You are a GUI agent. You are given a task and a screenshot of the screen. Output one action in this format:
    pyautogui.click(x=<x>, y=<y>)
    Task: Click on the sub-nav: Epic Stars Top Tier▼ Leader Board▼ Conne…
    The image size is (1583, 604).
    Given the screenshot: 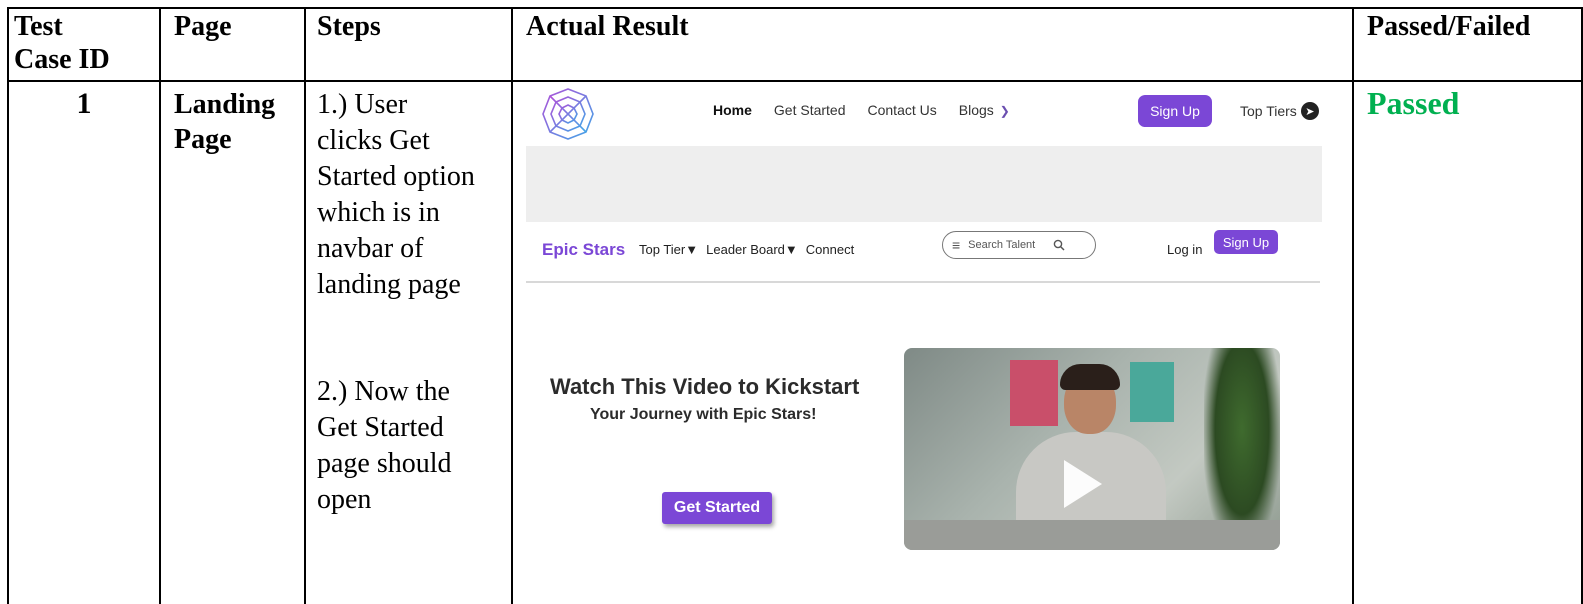 What is the action you would take?
    pyautogui.click(x=924, y=252)
    